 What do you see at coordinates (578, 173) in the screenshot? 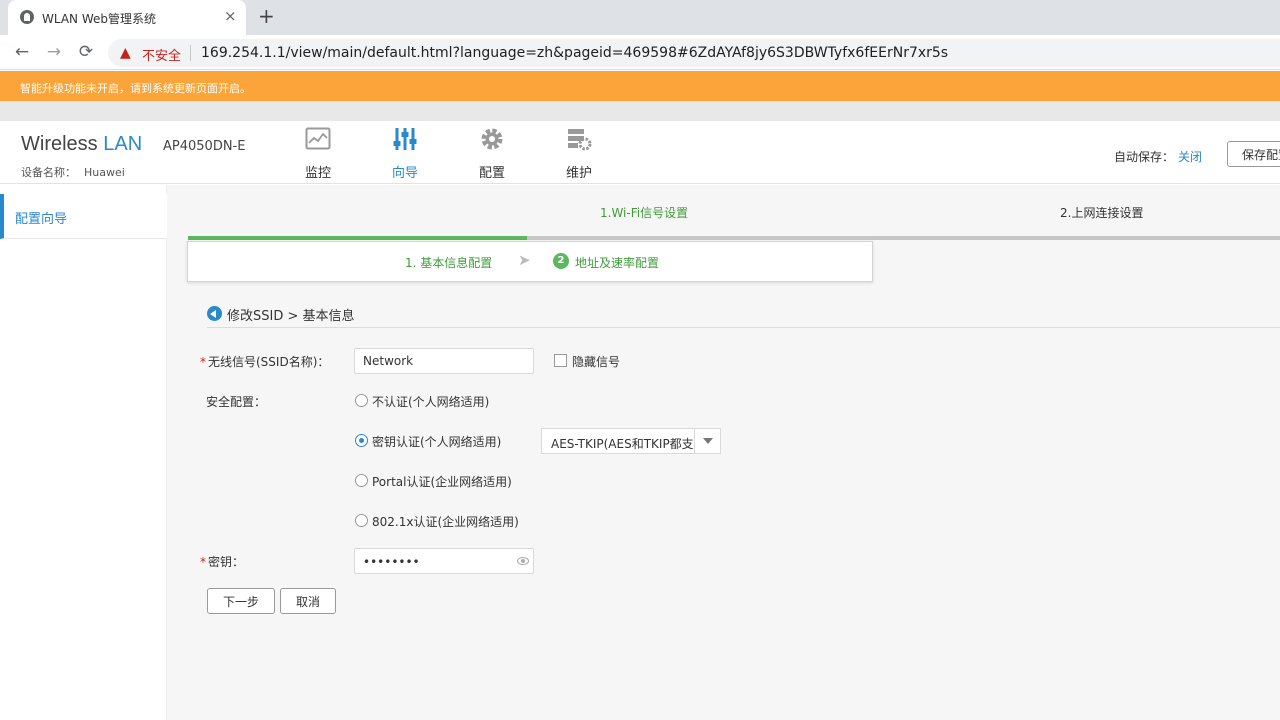
I see `menu-maintenance-label: 维护` at bounding box center [578, 173].